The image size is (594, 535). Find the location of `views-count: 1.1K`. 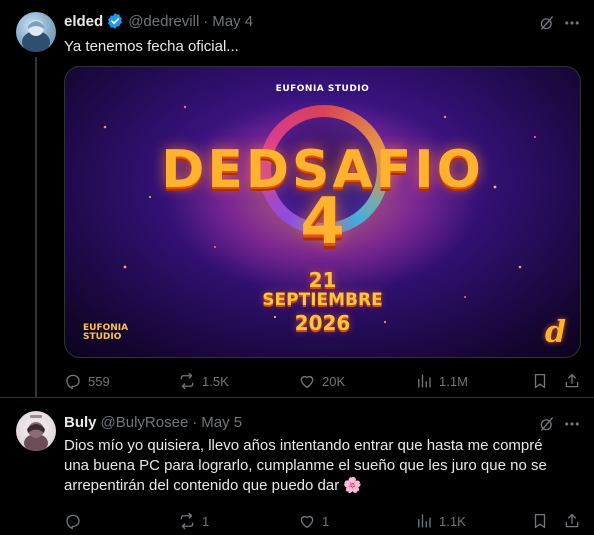

views-count: 1.1K is located at coordinates (452, 521).